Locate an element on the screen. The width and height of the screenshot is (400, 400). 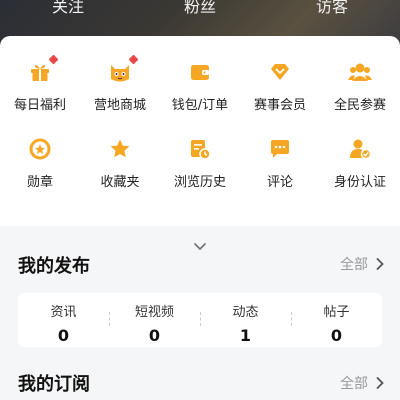
mascot-shop-icon is located at coordinates (122, 70).